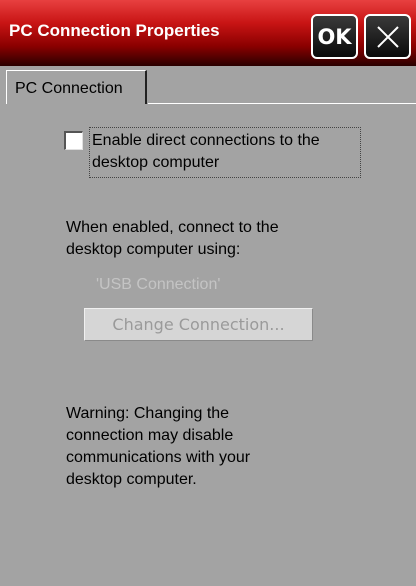  What do you see at coordinates (334, 36) in the screenshot?
I see `ok-button: OK` at bounding box center [334, 36].